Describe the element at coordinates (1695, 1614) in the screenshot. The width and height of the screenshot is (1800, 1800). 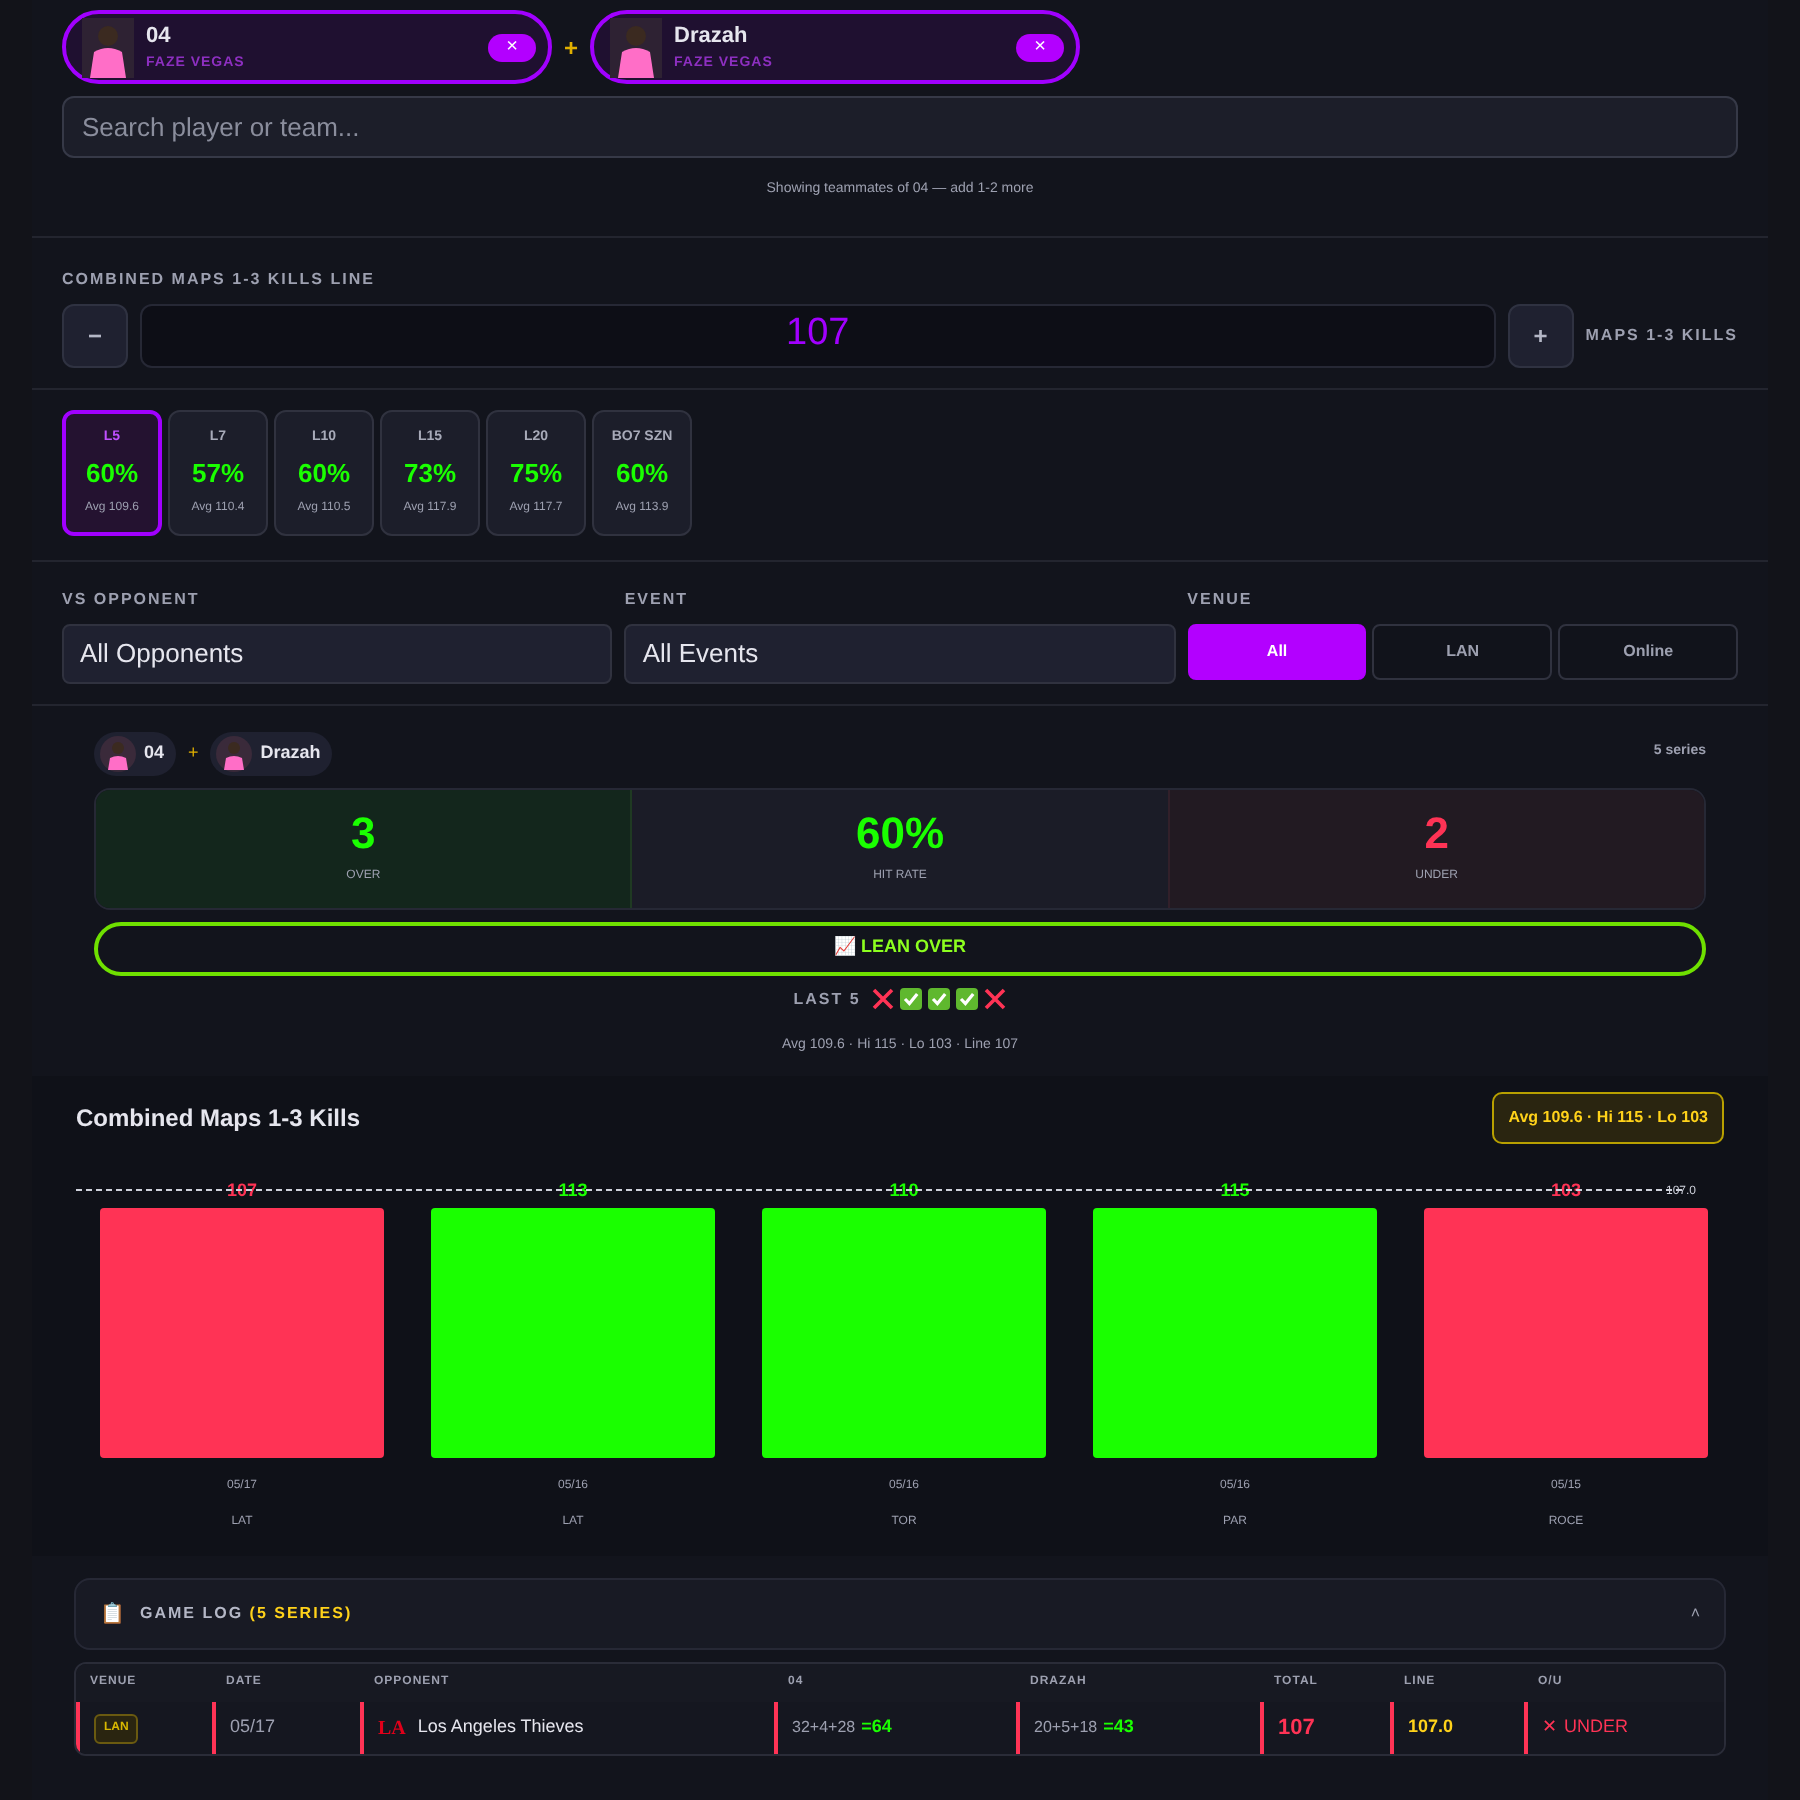
I see `collapse-icon: ˄` at that location.